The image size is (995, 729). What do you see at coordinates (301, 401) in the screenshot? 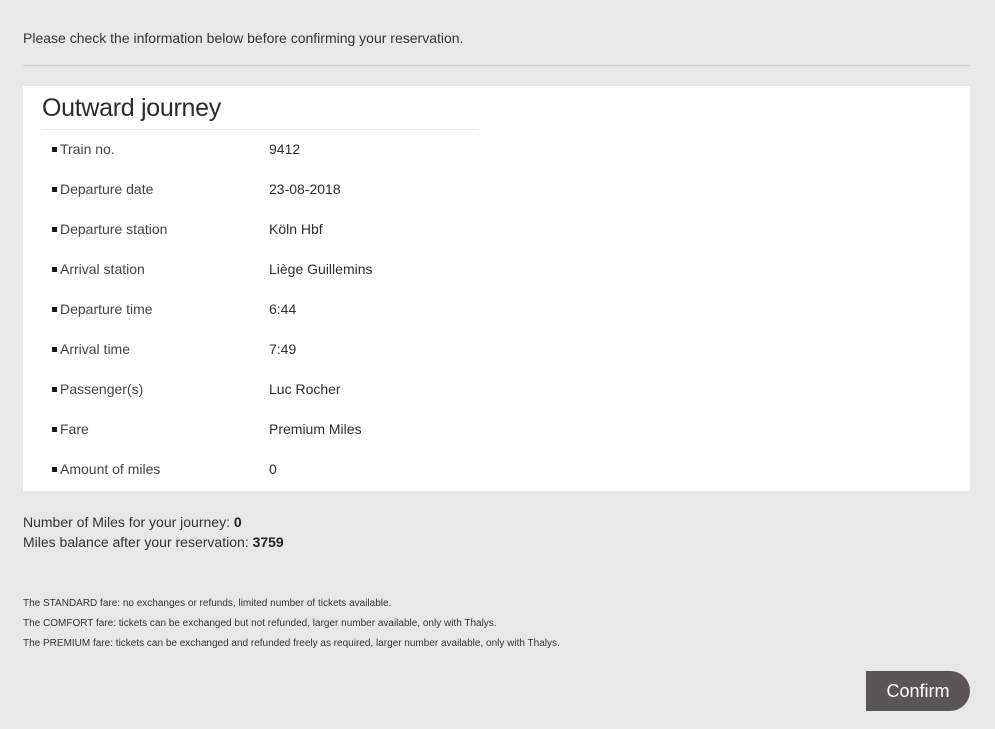
I see `detail-row-passengers: Passenger(s) Luc Rocher` at bounding box center [301, 401].